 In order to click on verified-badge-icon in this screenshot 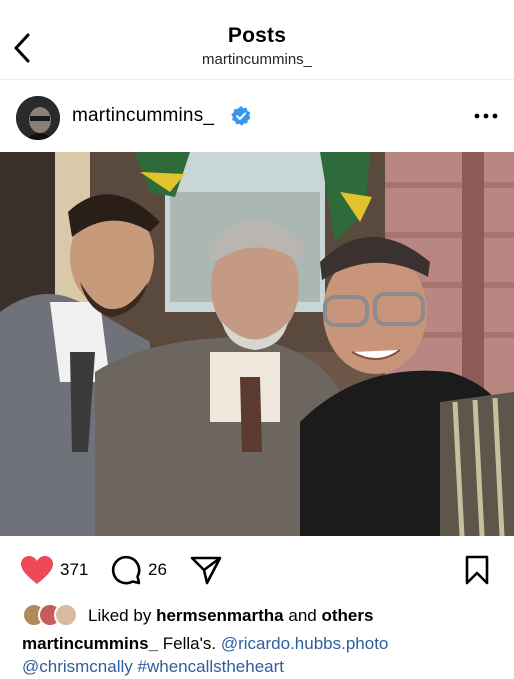, I will do `click(241, 116)`.